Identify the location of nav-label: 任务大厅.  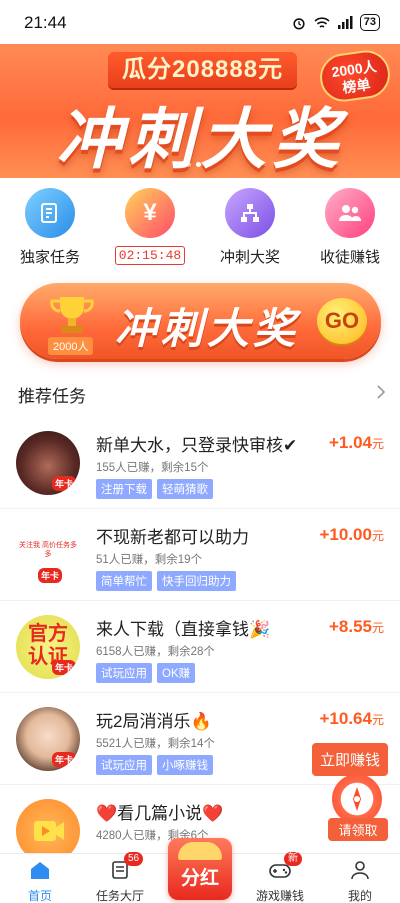
(119, 896).